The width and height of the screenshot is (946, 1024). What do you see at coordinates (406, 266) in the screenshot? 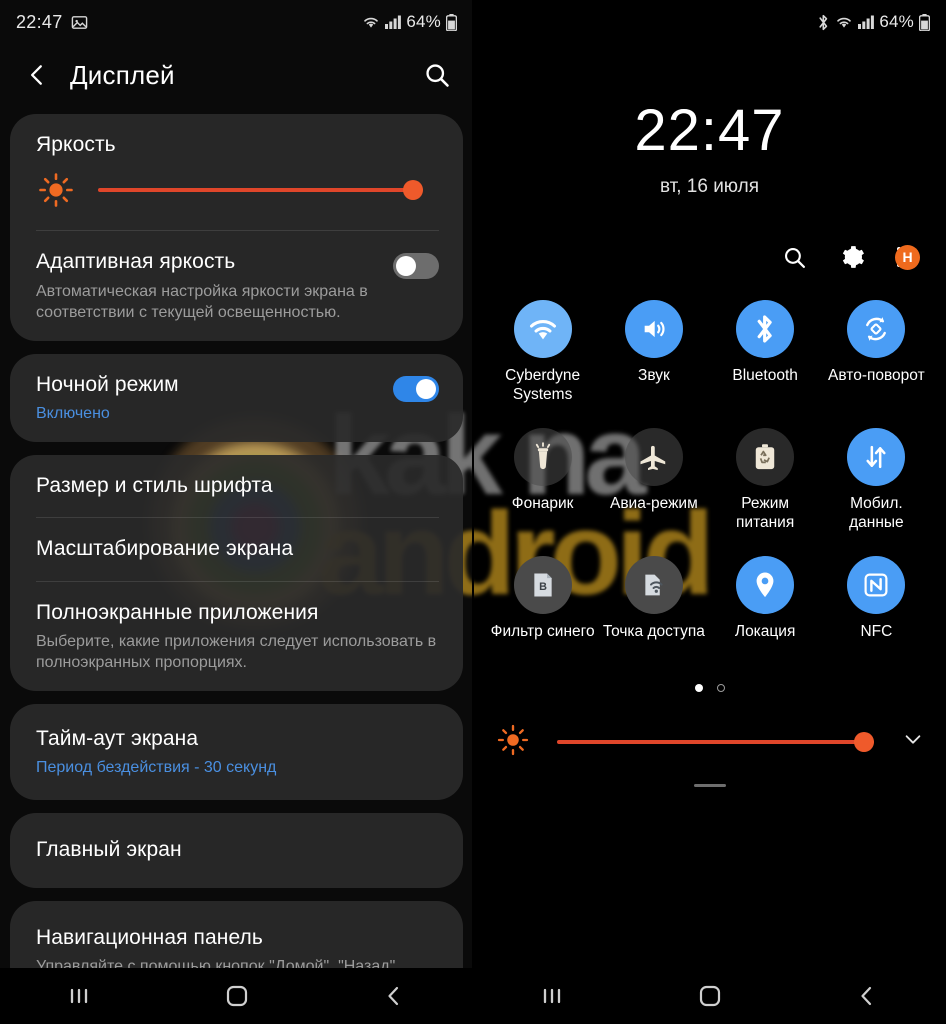
I see `toggle-knob` at bounding box center [406, 266].